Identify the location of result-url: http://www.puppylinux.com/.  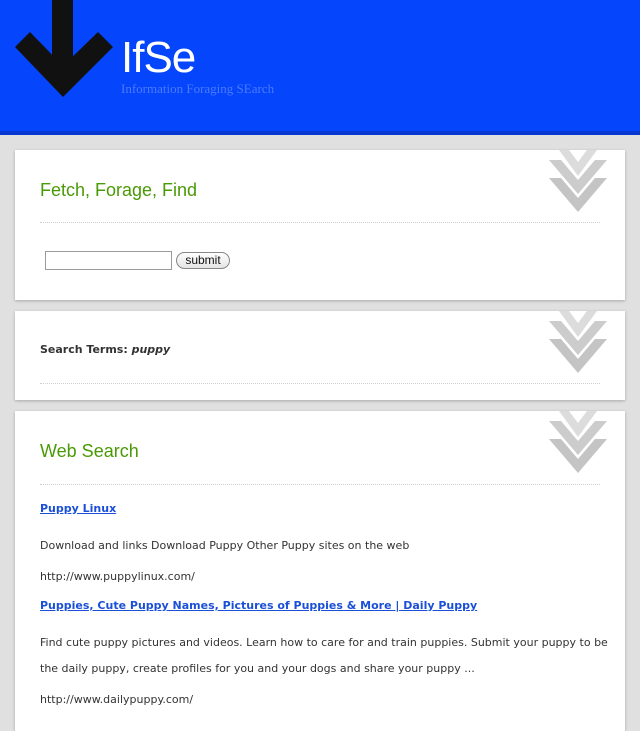
(117, 576).